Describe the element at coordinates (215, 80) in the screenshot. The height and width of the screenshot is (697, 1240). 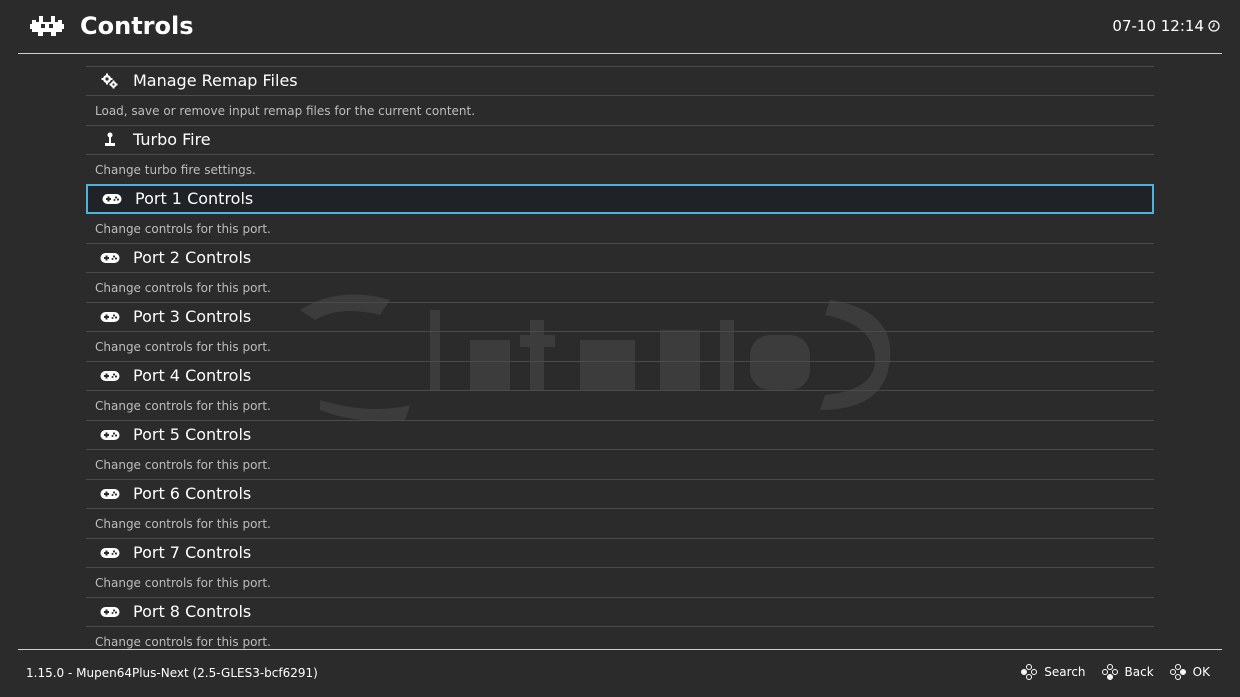
I see `menu-item-label: Manage Remap Files` at that location.